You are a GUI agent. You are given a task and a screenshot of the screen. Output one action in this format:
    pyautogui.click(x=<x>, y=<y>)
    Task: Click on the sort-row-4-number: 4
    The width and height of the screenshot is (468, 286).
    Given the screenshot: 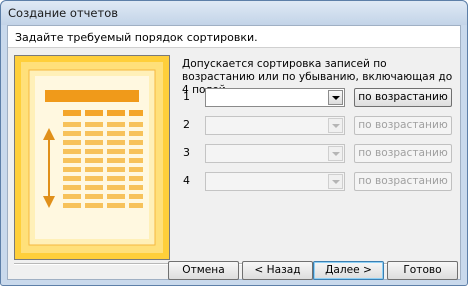 What is the action you would take?
    pyautogui.click(x=186, y=180)
    